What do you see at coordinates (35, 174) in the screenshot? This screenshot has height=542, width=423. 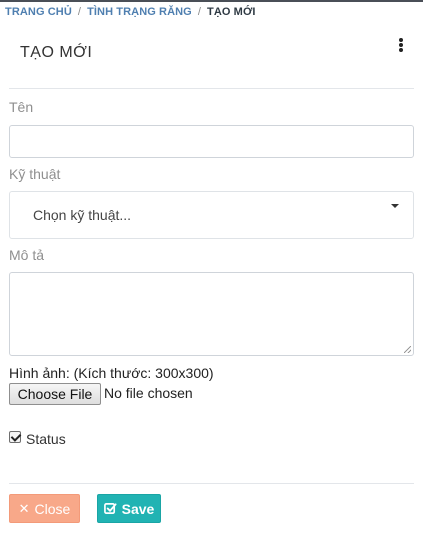 I see `technique-label: Kỹ thuật` at bounding box center [35, 174].